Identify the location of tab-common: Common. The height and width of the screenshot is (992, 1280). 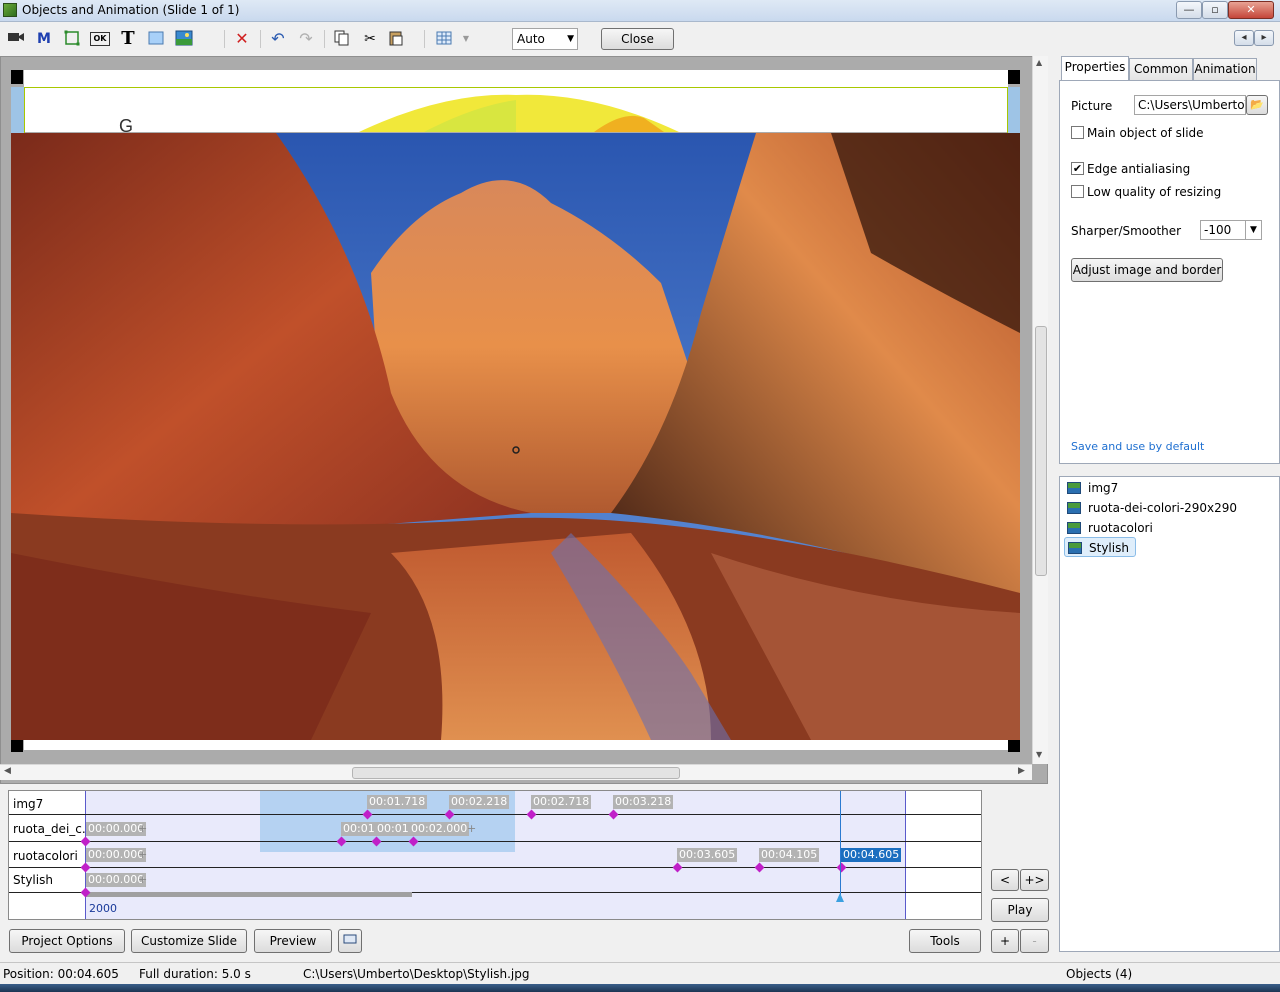
(1161, 69).